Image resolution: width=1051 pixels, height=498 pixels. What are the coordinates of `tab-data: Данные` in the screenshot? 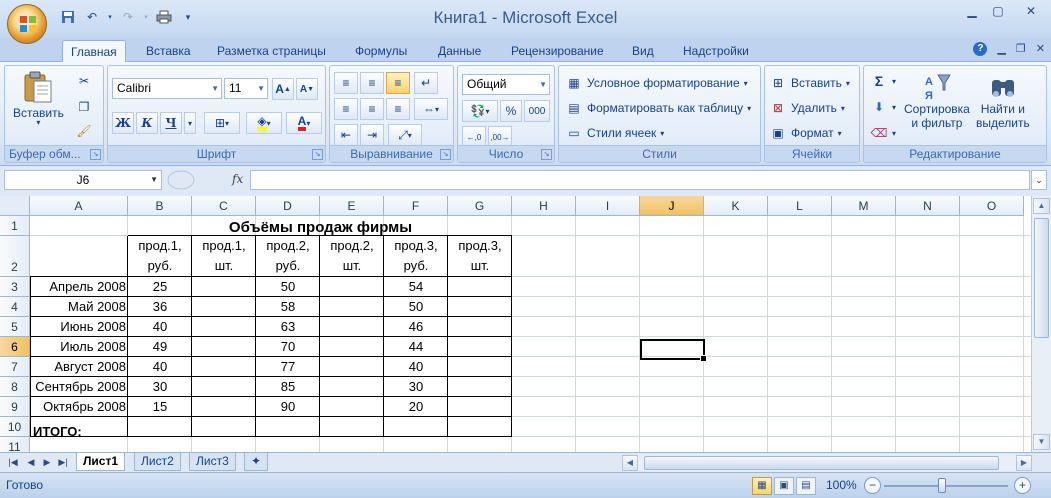 It's located at (459, 51).